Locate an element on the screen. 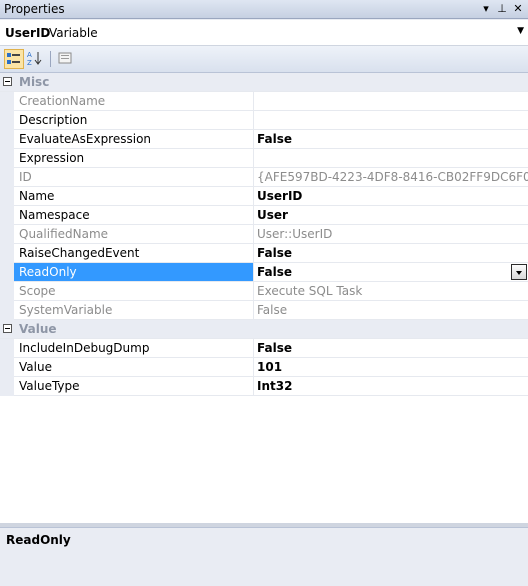 The width and height of the screenshot is (528, 586). pin-icon: ⊥ is located at coordinates (502, 9).